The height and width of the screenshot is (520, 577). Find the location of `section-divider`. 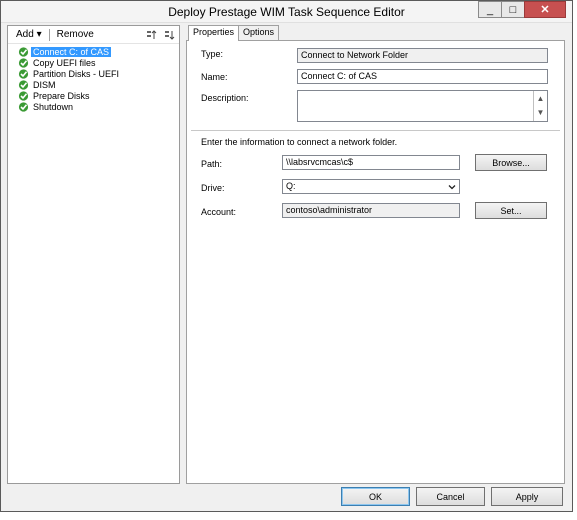

section-divider is located at coordinates (375, 130).